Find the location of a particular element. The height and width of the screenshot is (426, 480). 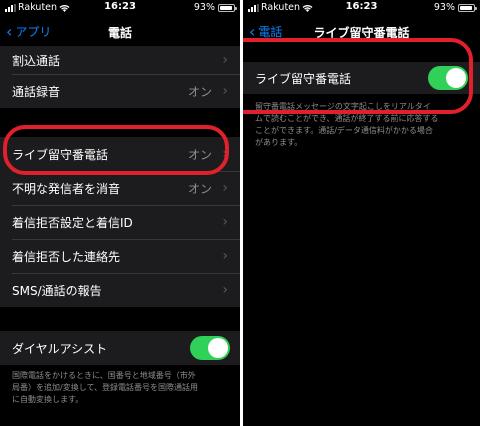

footer-line: に自動変換します。 is located at coordinates (48, 399).